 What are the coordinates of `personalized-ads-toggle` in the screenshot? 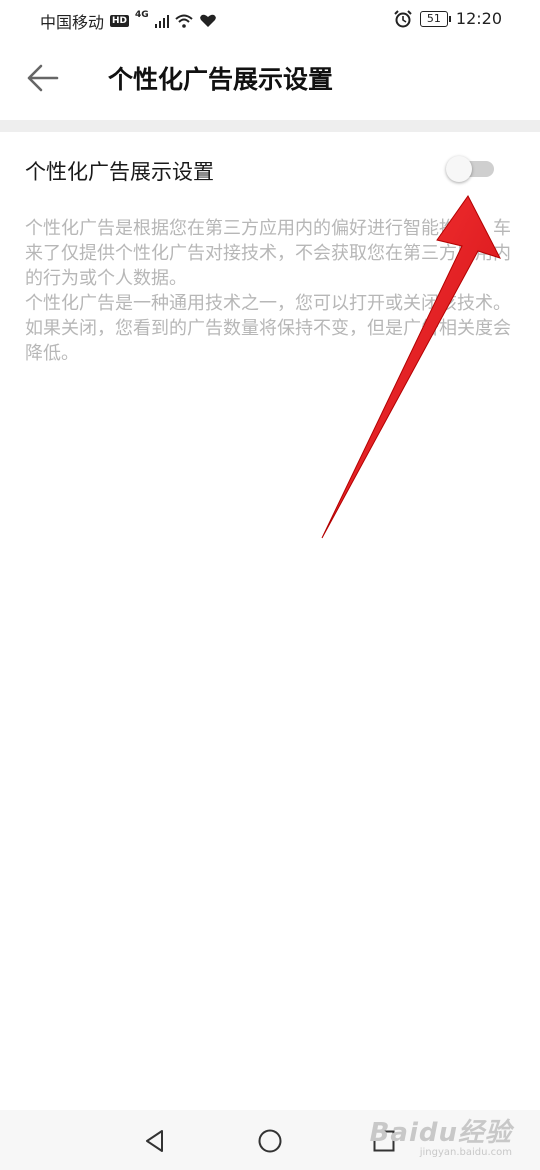 It's located at (471, 169).